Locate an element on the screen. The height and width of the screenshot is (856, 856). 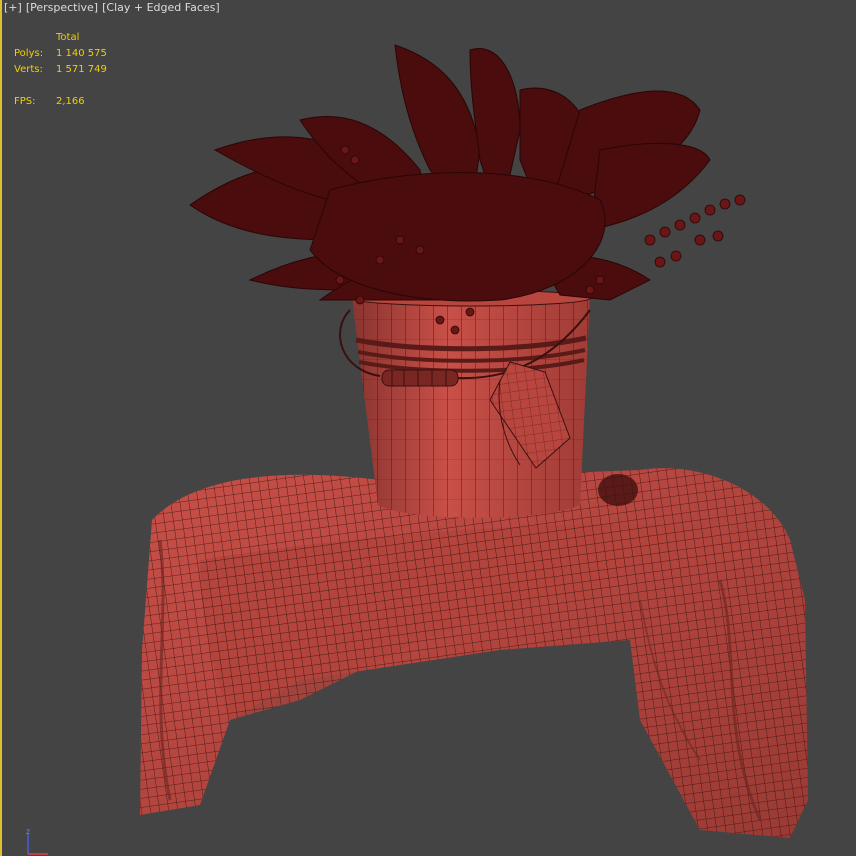
pine-cone is located at coordinates (618, 490).